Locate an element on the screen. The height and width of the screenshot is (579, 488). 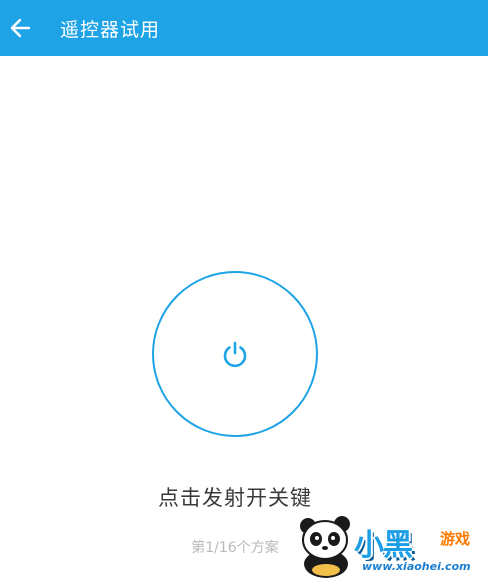
page-title: 遥控器试用 is located at coordinates (110, 29).